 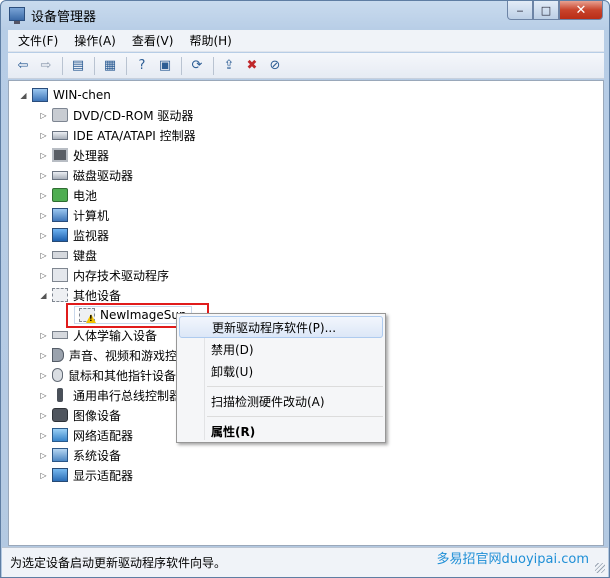 I want to click on tree-category: ▷ 显示适配器, so click(x=86, y=475).